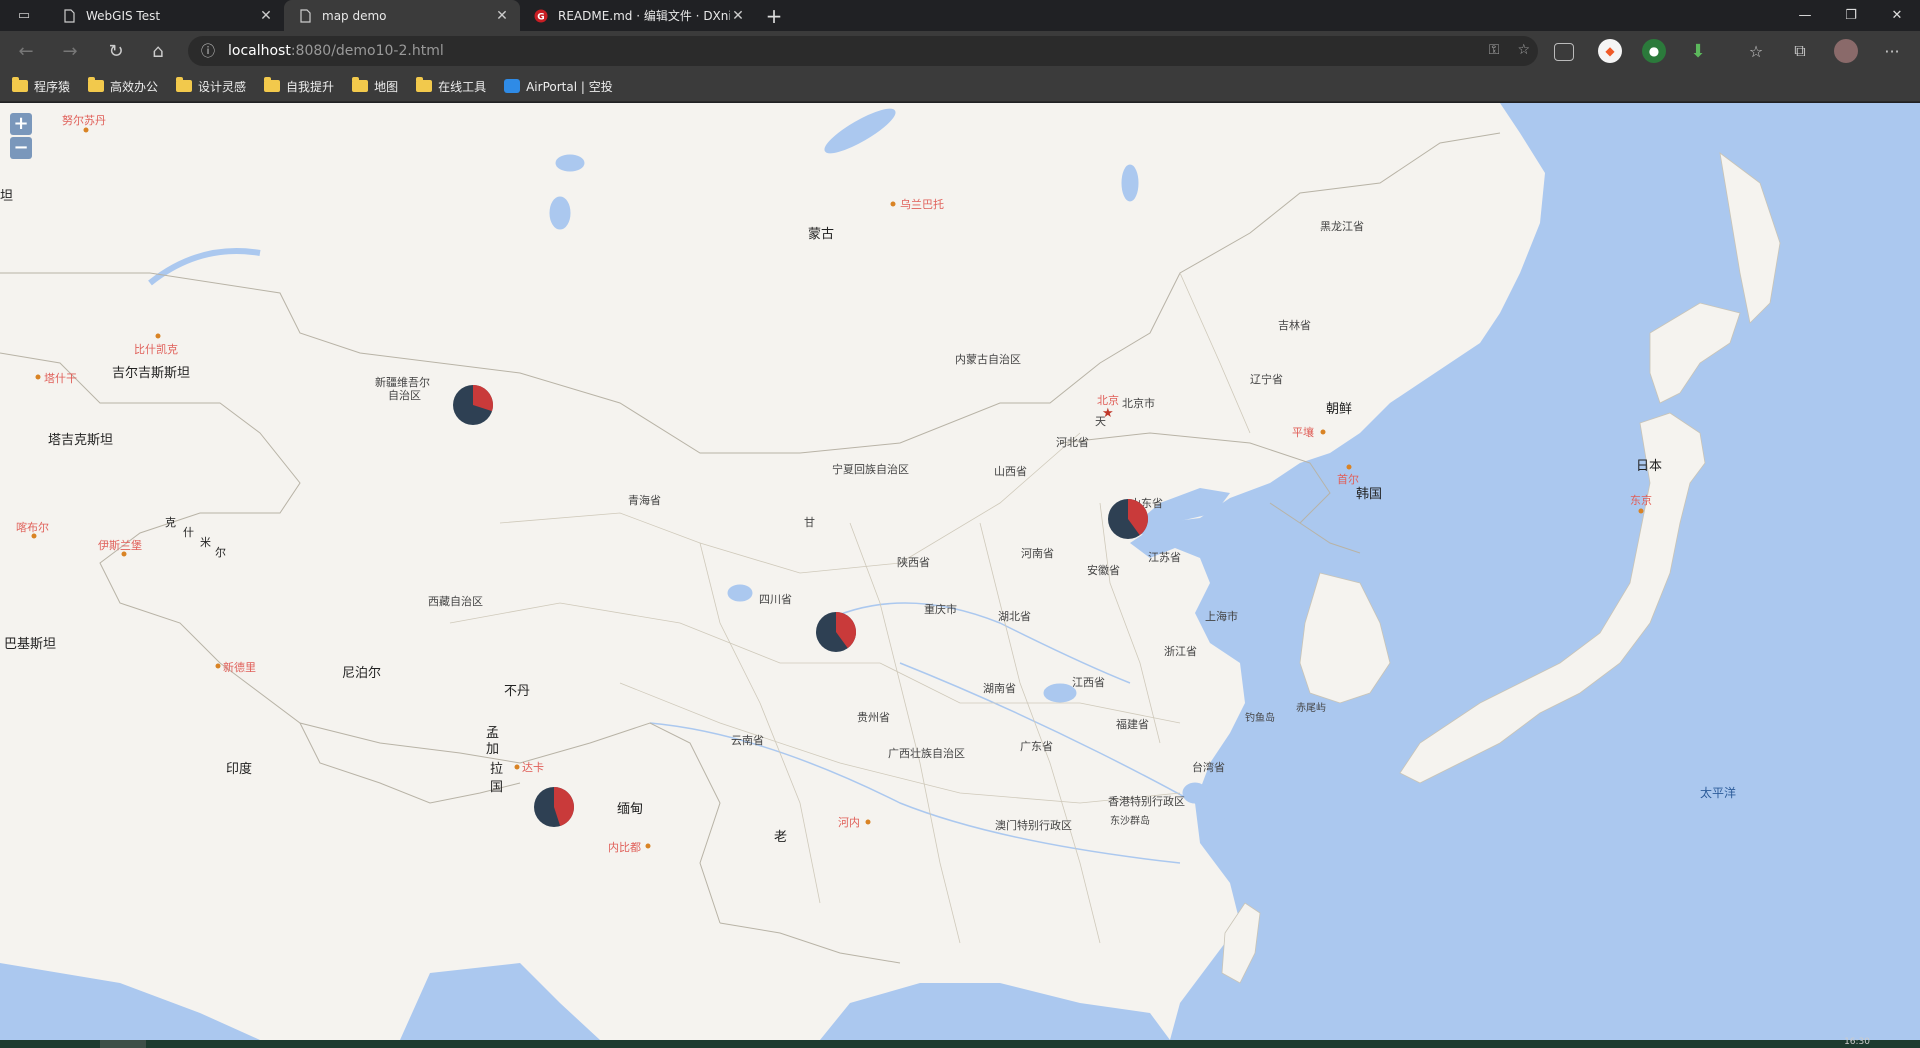 This screenshot has width=1920, height=1048. Describe the element at coordinates (24, 15) in the screenshot. I see `tab-actions-icon: ▭` at that location.